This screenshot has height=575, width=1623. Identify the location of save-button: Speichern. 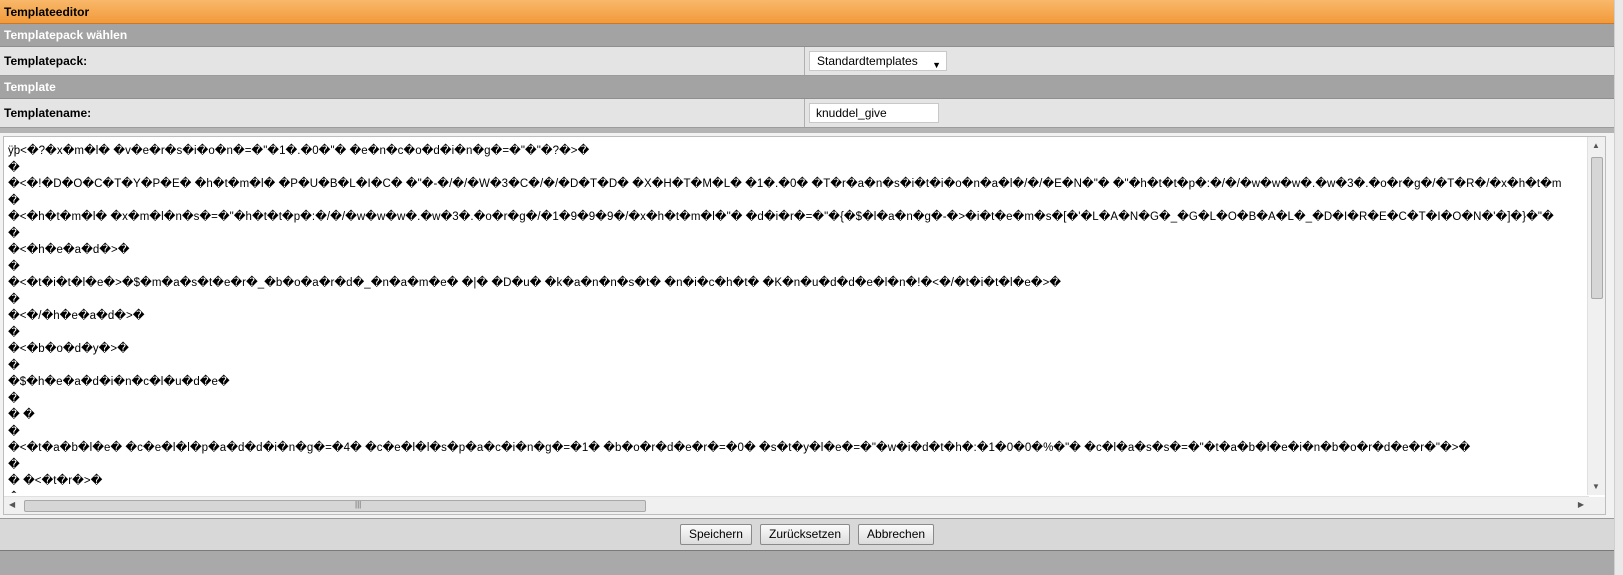
(715, 534).